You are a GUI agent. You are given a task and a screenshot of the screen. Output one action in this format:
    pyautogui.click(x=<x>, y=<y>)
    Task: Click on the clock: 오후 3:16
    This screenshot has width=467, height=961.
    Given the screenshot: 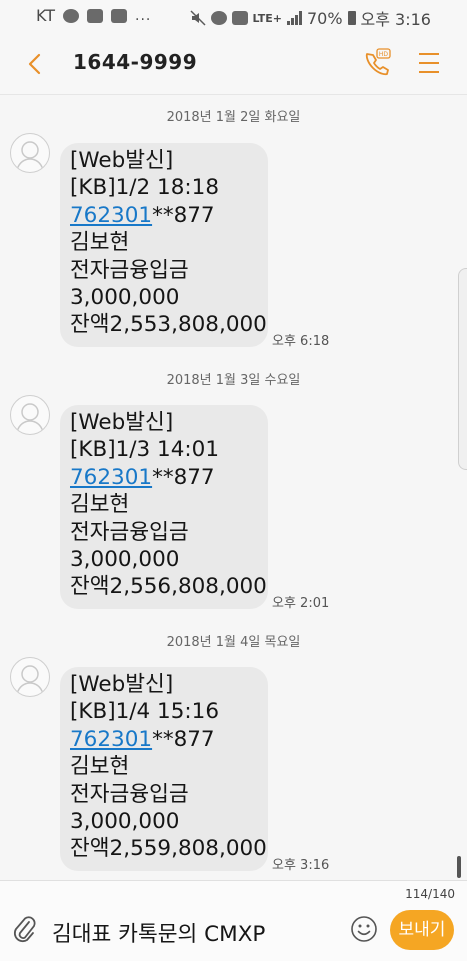 What is the action you would take?
    pyautogui.click(x=395, y=19)
    